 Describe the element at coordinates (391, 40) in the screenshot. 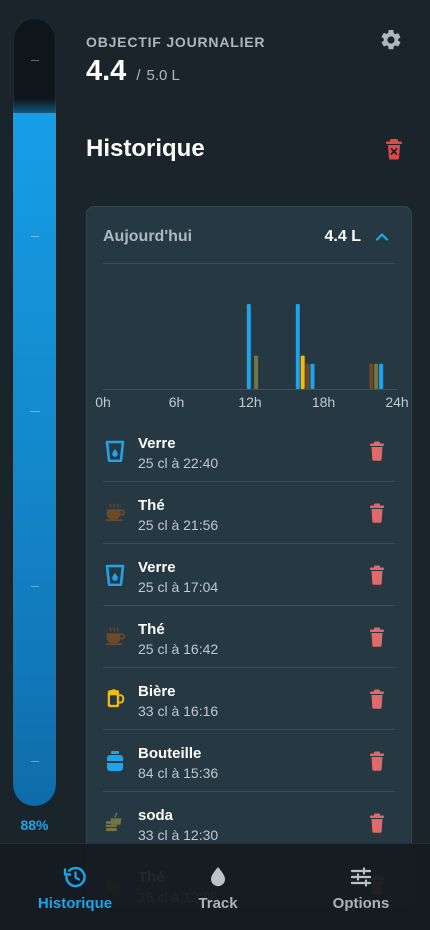

I see `gear-icon` at that location.